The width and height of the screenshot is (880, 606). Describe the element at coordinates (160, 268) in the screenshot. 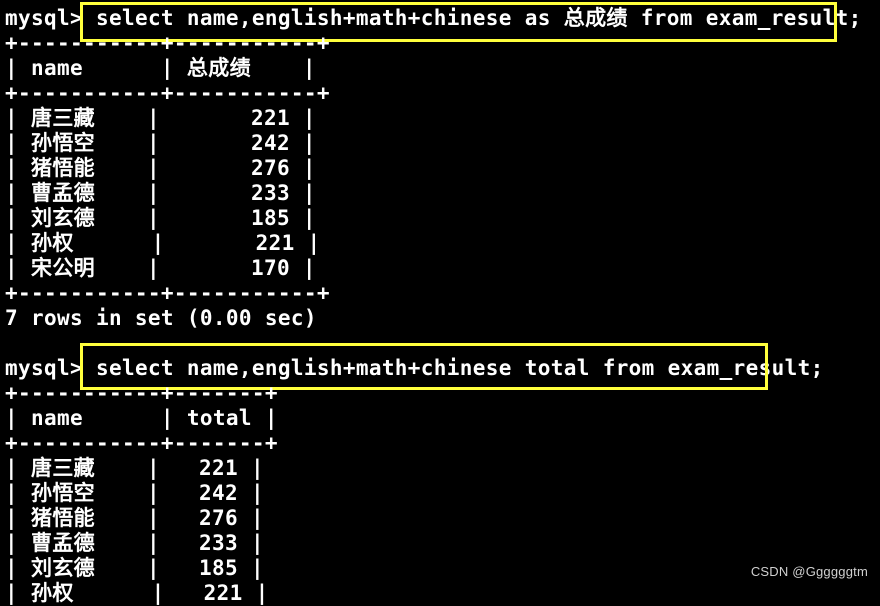

I see `table-row: | 宋公明 | 170 |` at that location.